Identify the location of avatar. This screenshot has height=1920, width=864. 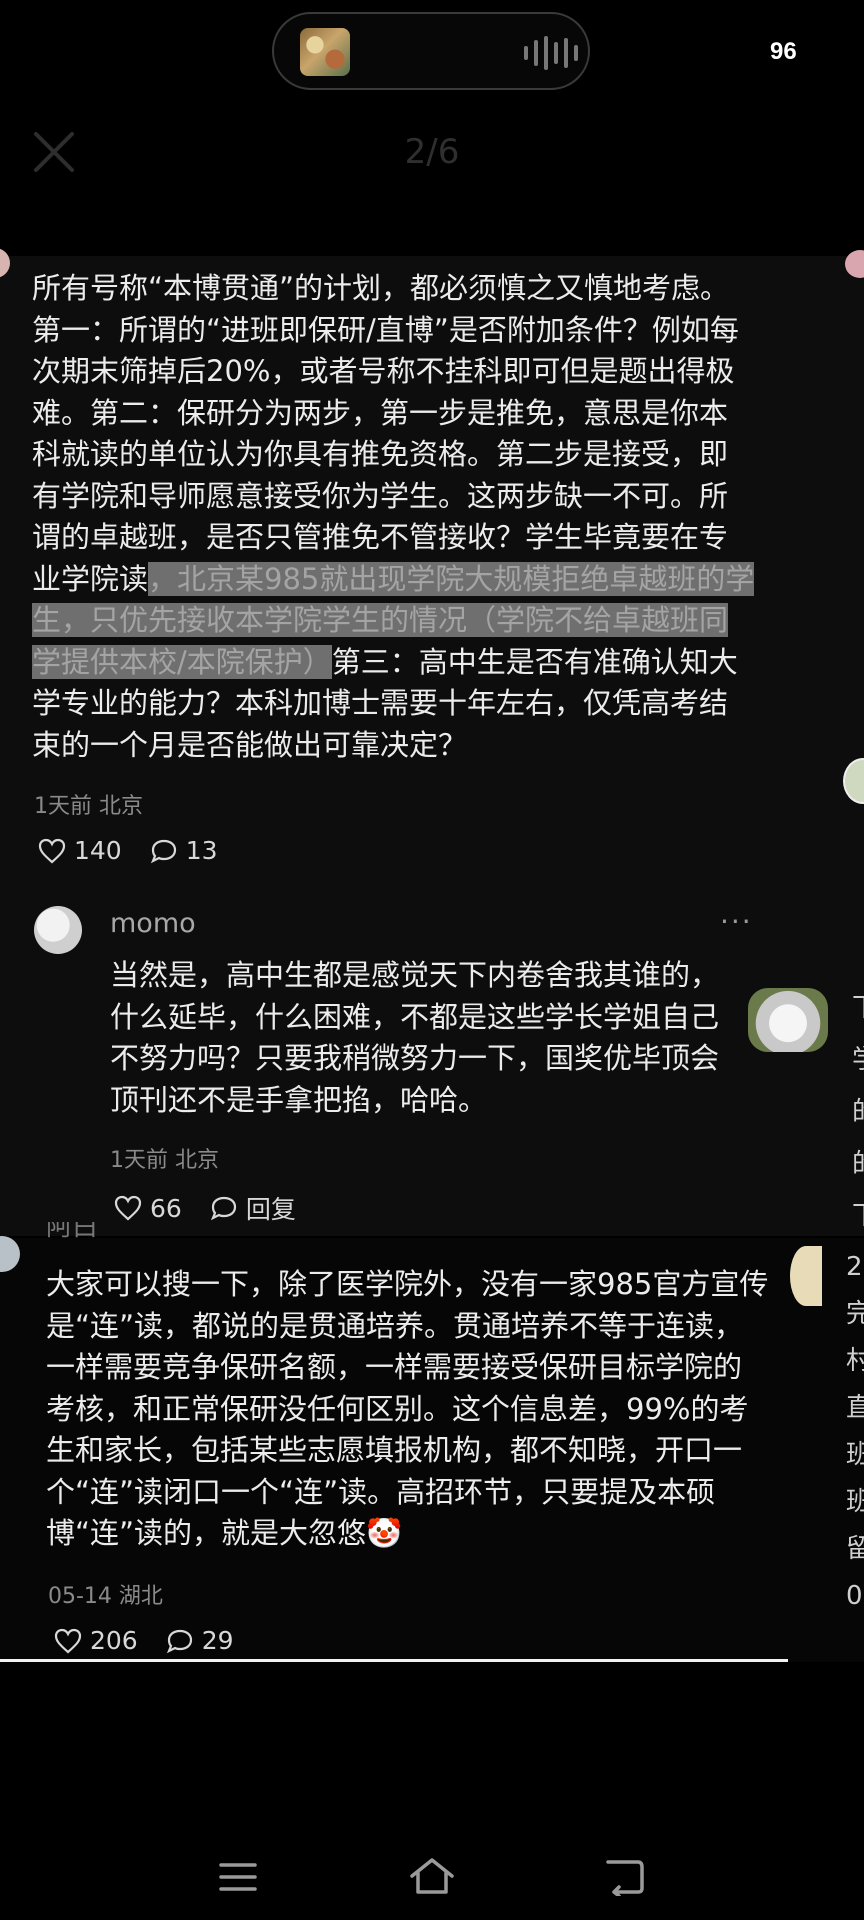
(58, 930).